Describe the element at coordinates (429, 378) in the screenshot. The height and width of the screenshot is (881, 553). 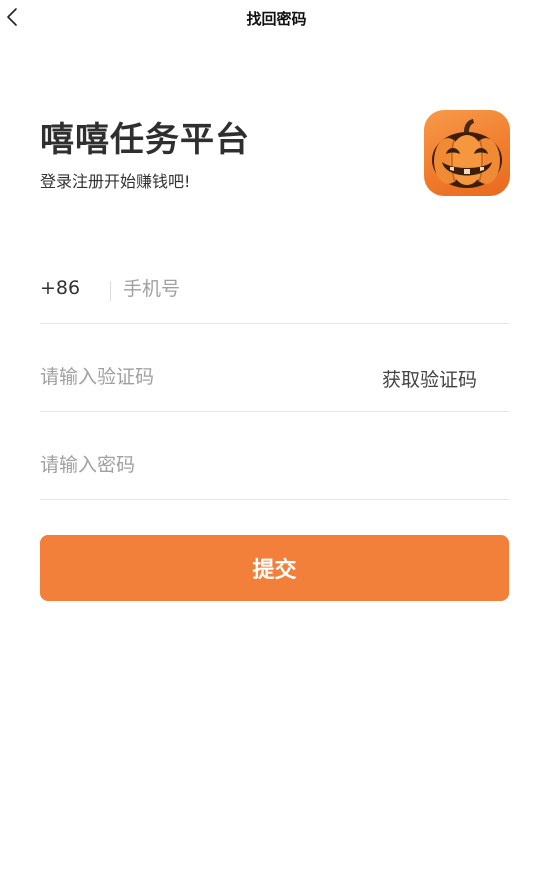
I see `get-code-button: 获取验证码` at that location.